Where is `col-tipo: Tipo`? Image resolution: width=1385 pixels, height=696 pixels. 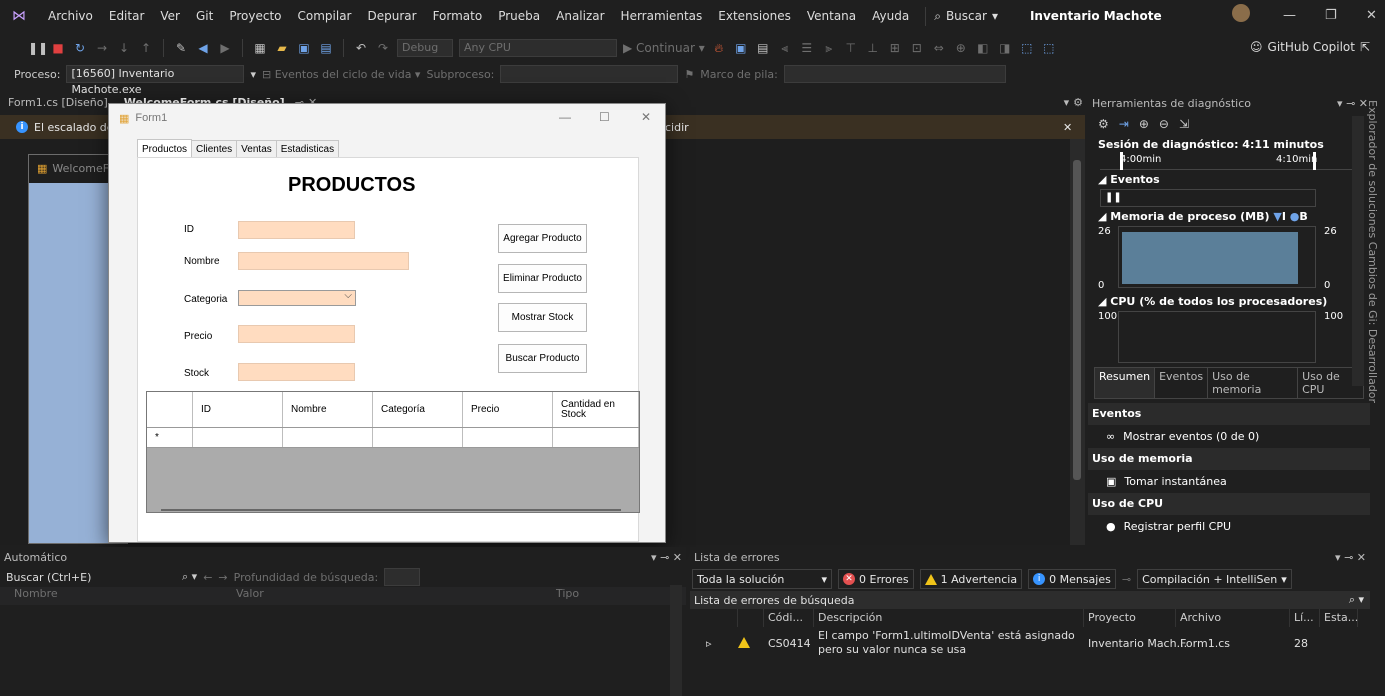 col-tipo: Tipo is located at coordinates (606, 596).